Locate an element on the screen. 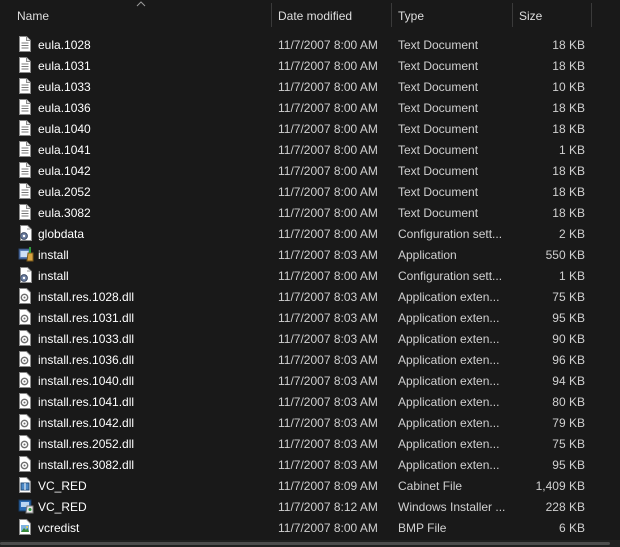 The height and width of the screenshot is (547, 620). file-name: eula.2052 is located at coordinates (153, 191).